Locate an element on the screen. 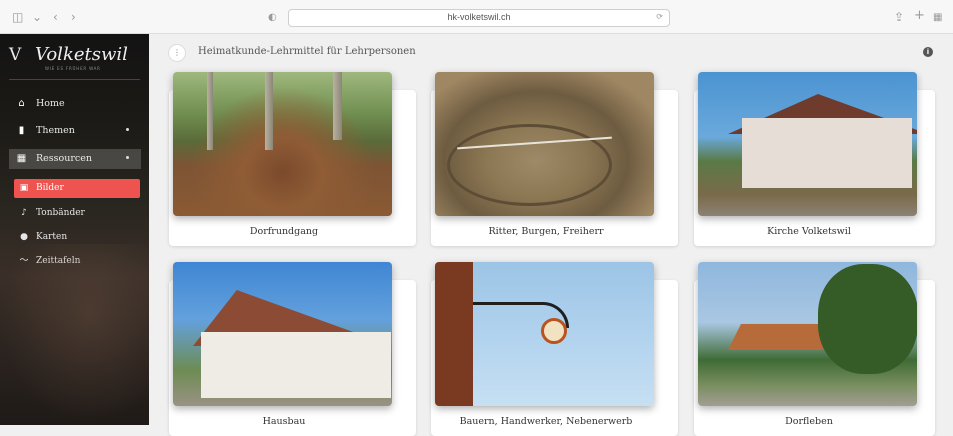 This screenshot has height=436, width=953. chevron-down-icon: ⌄ is located at coordinates (37, 17).